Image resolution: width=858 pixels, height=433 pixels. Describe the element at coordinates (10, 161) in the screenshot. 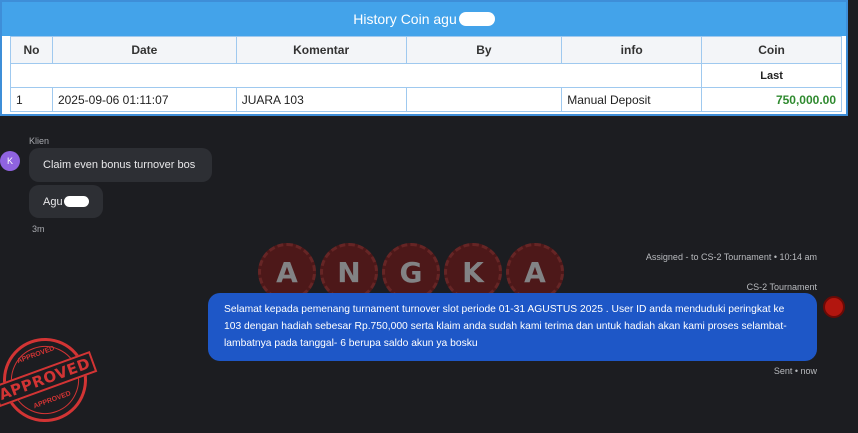

I see `client-avatar: K` at that location.